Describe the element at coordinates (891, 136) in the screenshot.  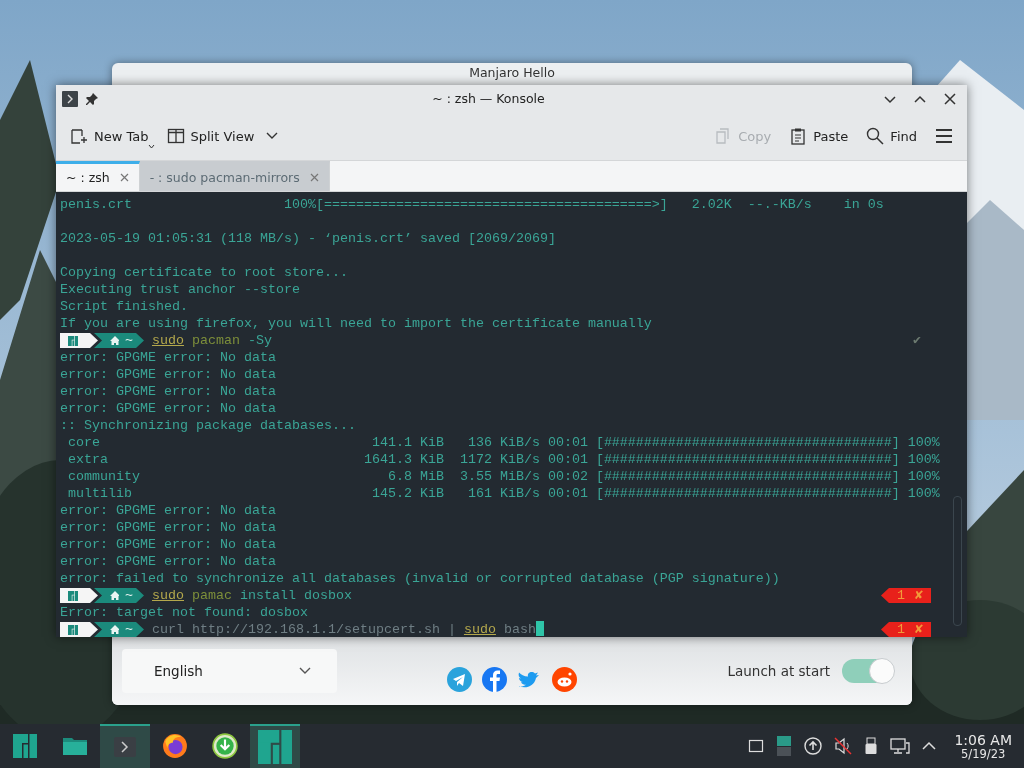
I see `find-button: Find` at that location.